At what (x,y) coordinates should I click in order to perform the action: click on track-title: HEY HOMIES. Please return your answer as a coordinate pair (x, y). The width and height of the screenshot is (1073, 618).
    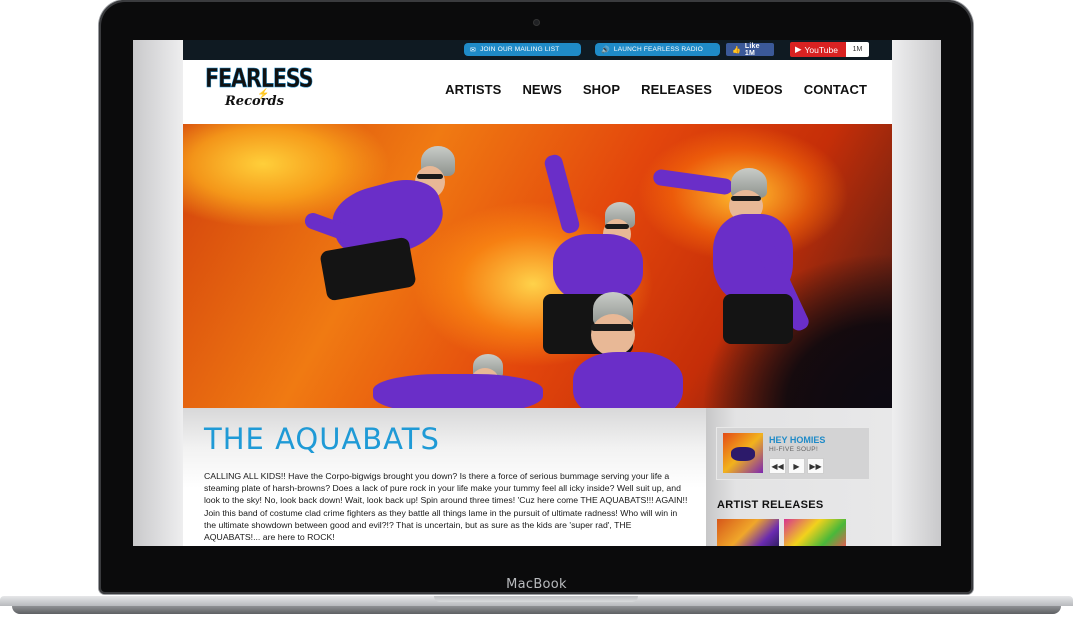
    Looking at the image, I should click on (797, 440).